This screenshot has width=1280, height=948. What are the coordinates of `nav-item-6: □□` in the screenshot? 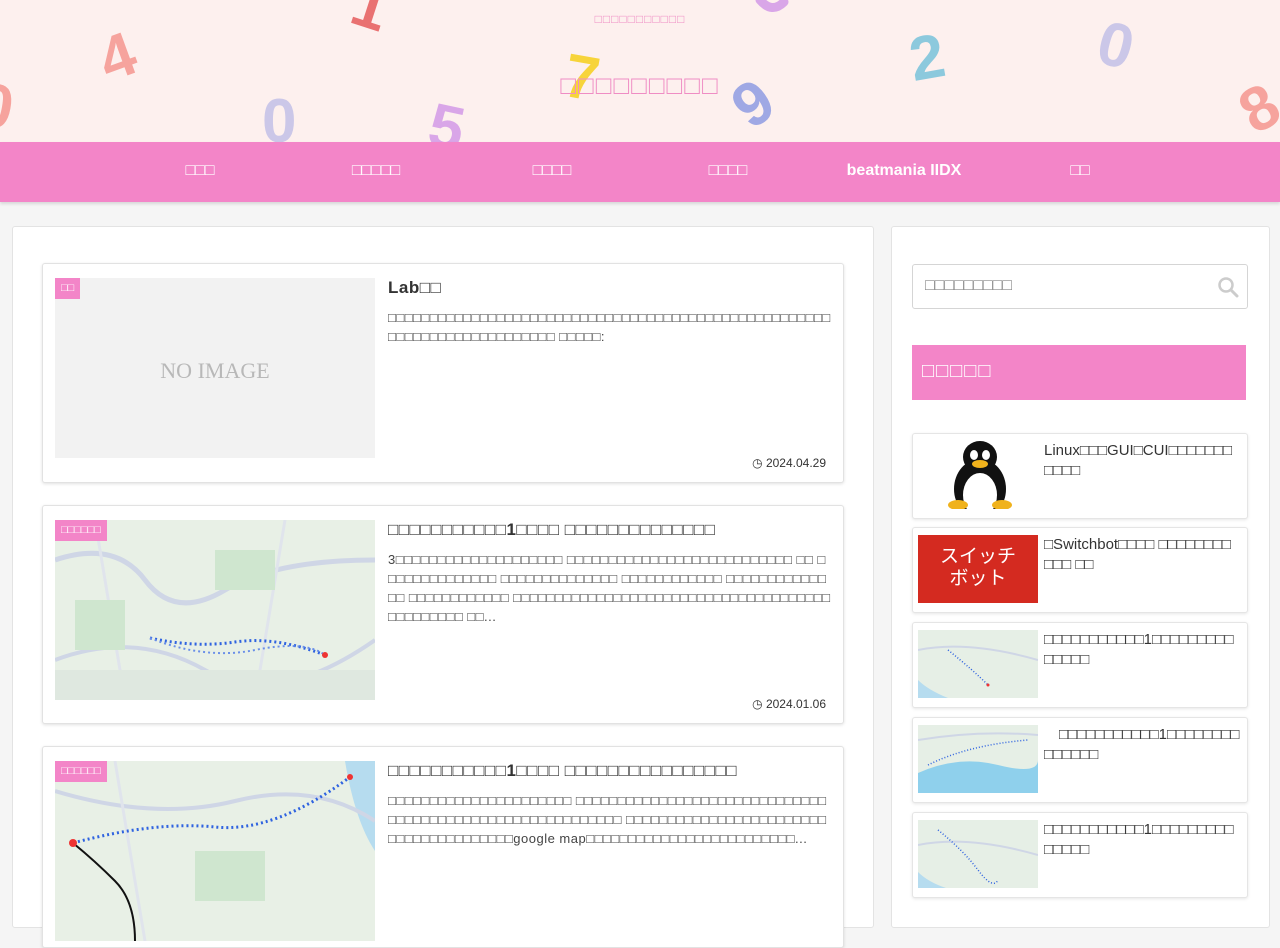 It's located at (1080, 172).